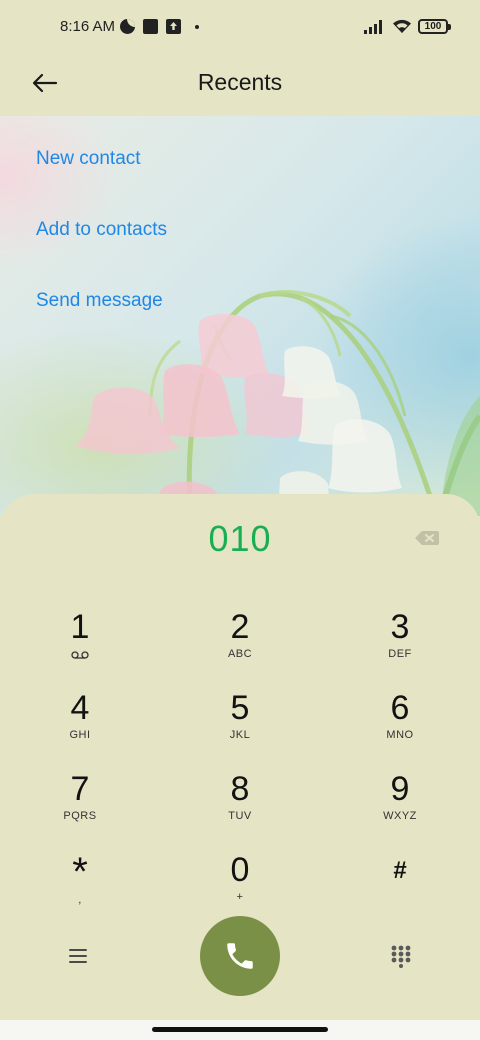 Image resolution: width=480 pixels, height=1040 pixels. I want to click on dialpad-icon, so click(401, 956).